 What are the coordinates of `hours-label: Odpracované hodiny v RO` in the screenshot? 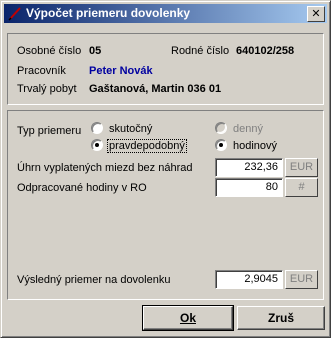 It's located at (82, 188).